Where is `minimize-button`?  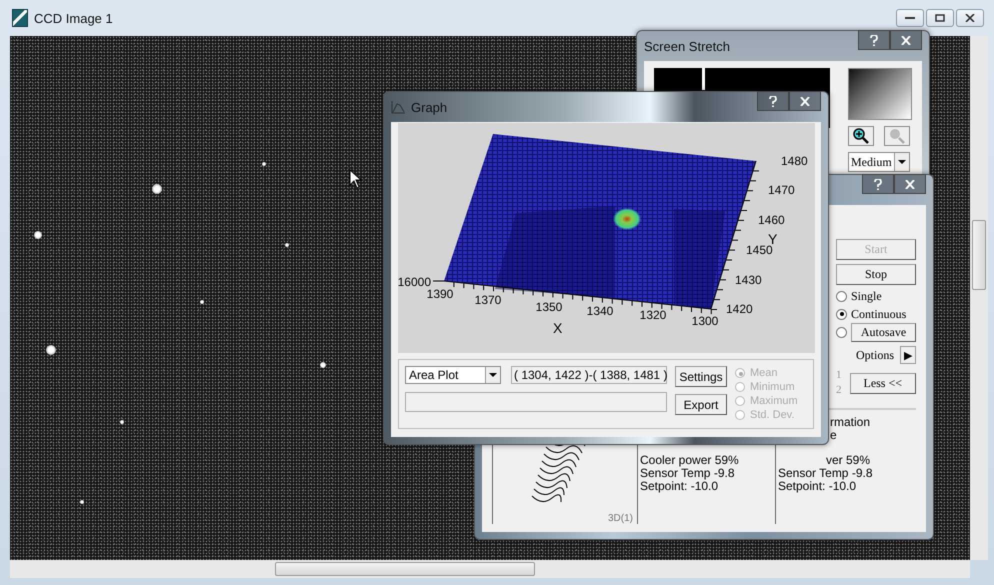 minimize-button is located at coordinates (910, 18).